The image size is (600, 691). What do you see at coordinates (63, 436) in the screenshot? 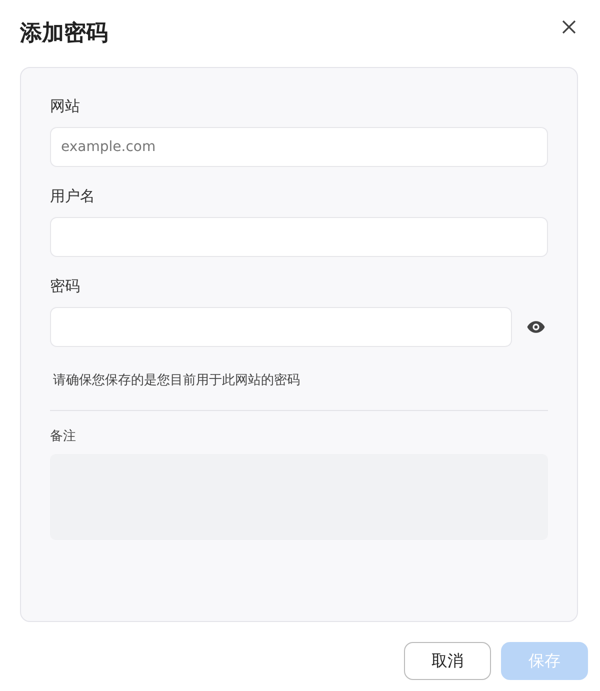
I see `notes-label: 备注` at bounding box center [63, 436].